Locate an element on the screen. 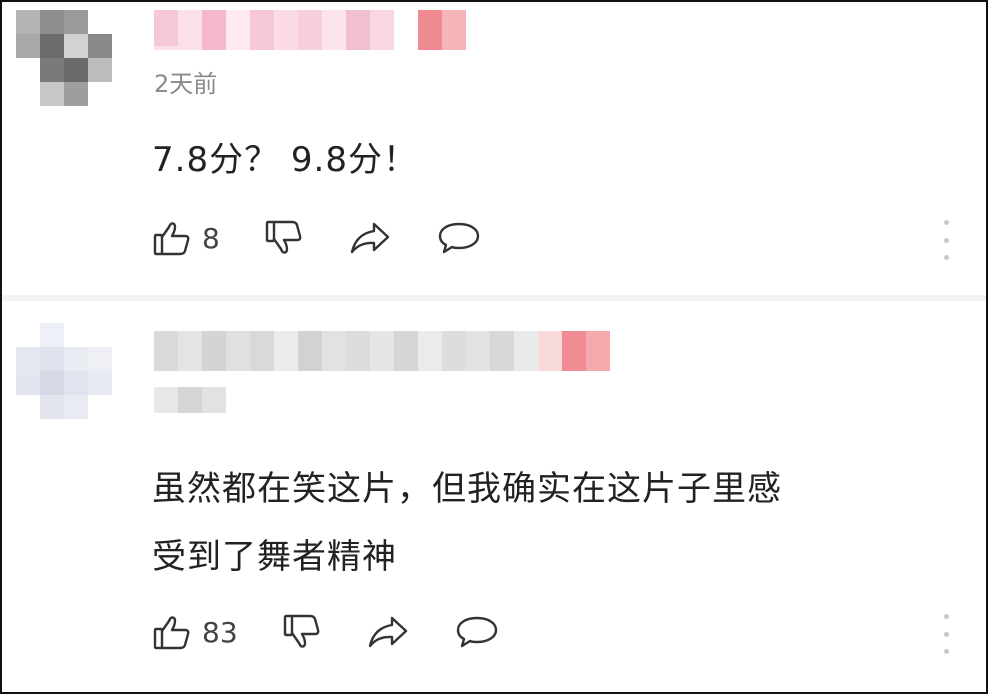  like-count: 83 is located at coordinates (220, 632).